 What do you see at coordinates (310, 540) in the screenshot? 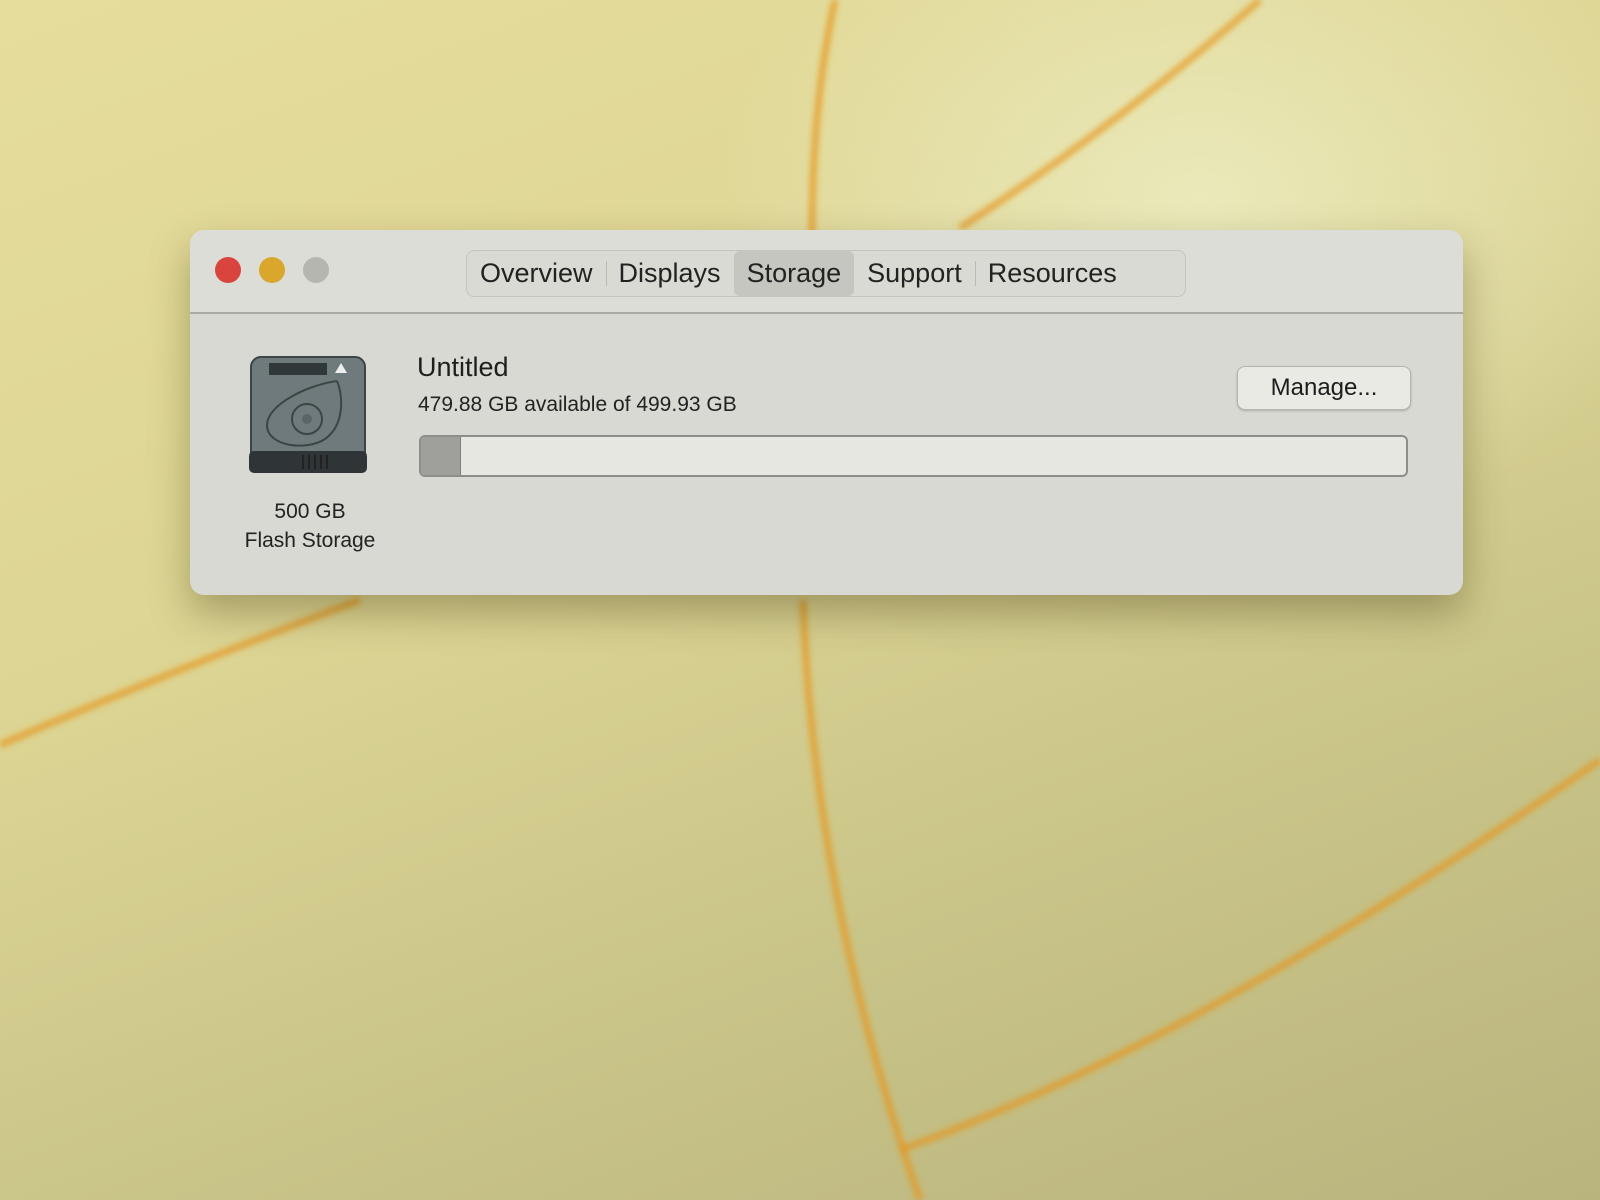
I see `disk-type-label: Flash Storage` at bounding box center [310, 540].